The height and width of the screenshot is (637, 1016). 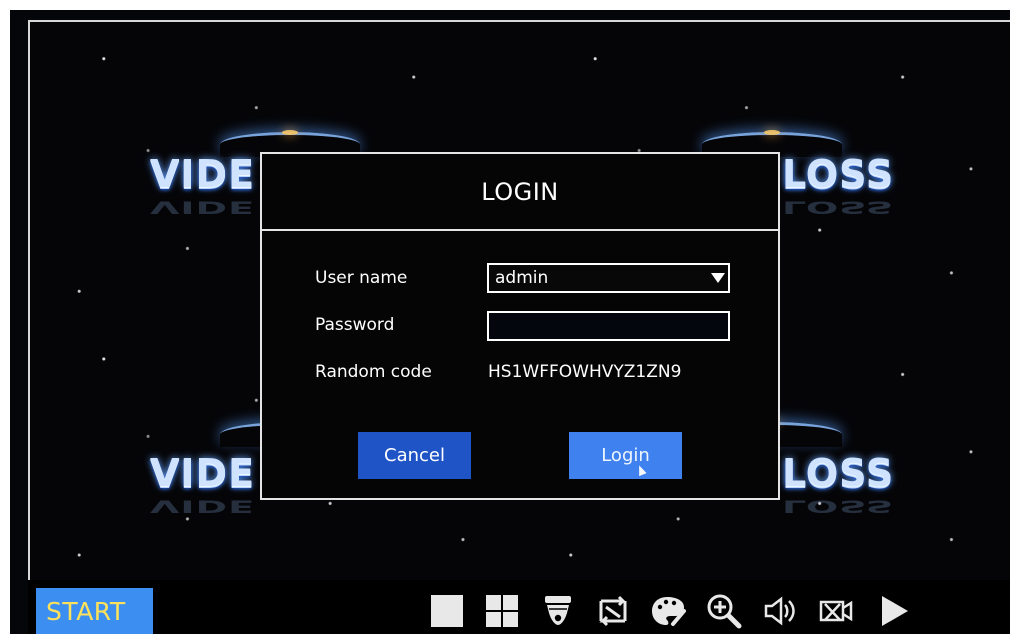 I want to click on dialog-header: LOGIN, so click(x=520, y=192).